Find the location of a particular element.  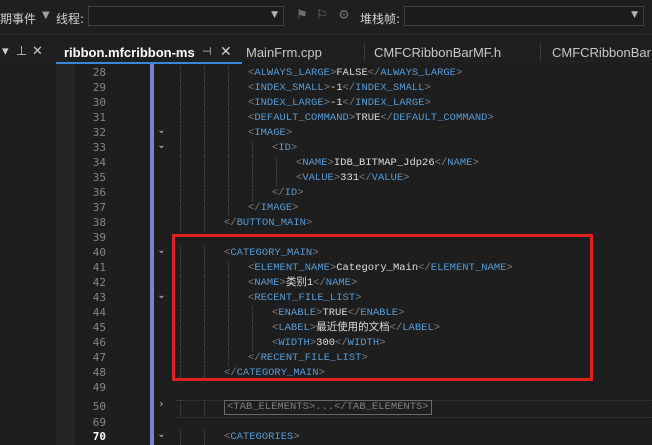

line-number: 46 is located at coordinates (99, 342).